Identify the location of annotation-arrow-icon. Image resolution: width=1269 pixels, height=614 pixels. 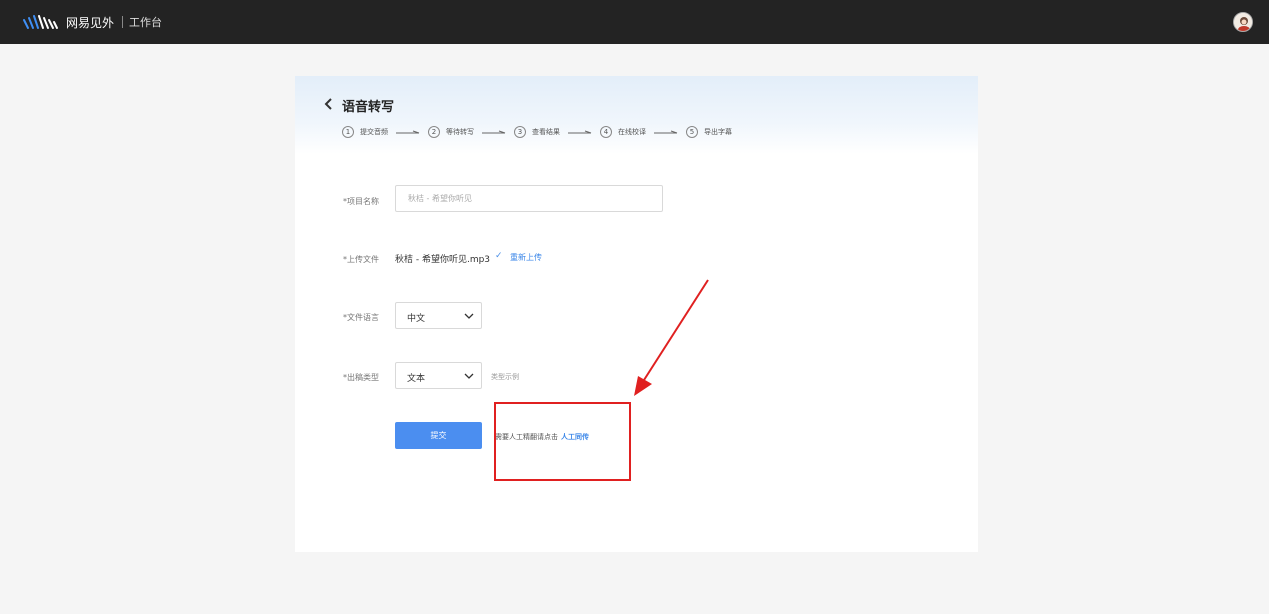
(671, 337).